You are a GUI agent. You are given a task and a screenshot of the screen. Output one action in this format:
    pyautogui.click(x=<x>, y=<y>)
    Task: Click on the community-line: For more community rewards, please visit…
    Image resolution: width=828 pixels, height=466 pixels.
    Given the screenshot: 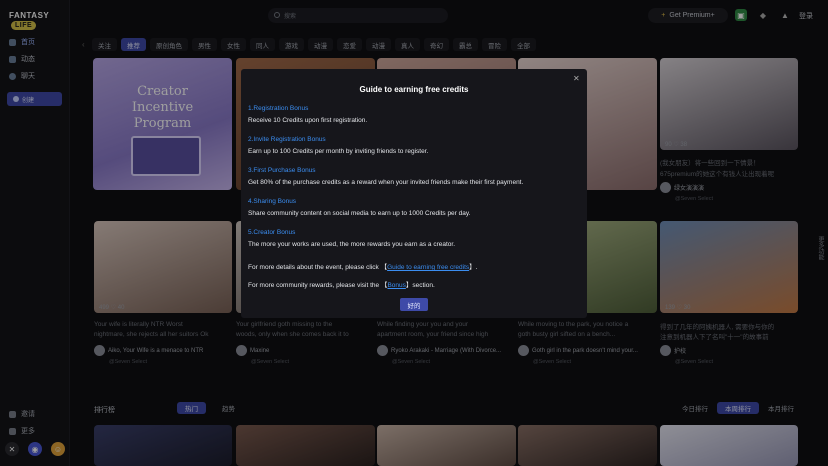 What is the action you would take?
    pyautogui.click(x=341, y=285)
    